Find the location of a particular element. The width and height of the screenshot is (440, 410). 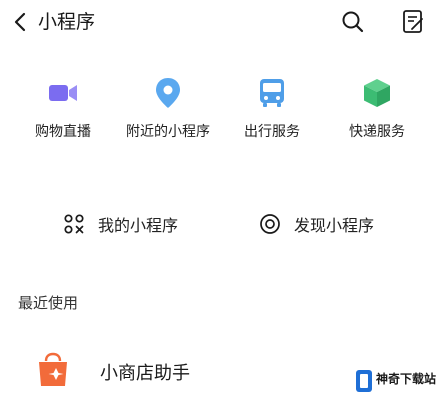

clipboard-edit-icon is located at coordinates (413, 21).